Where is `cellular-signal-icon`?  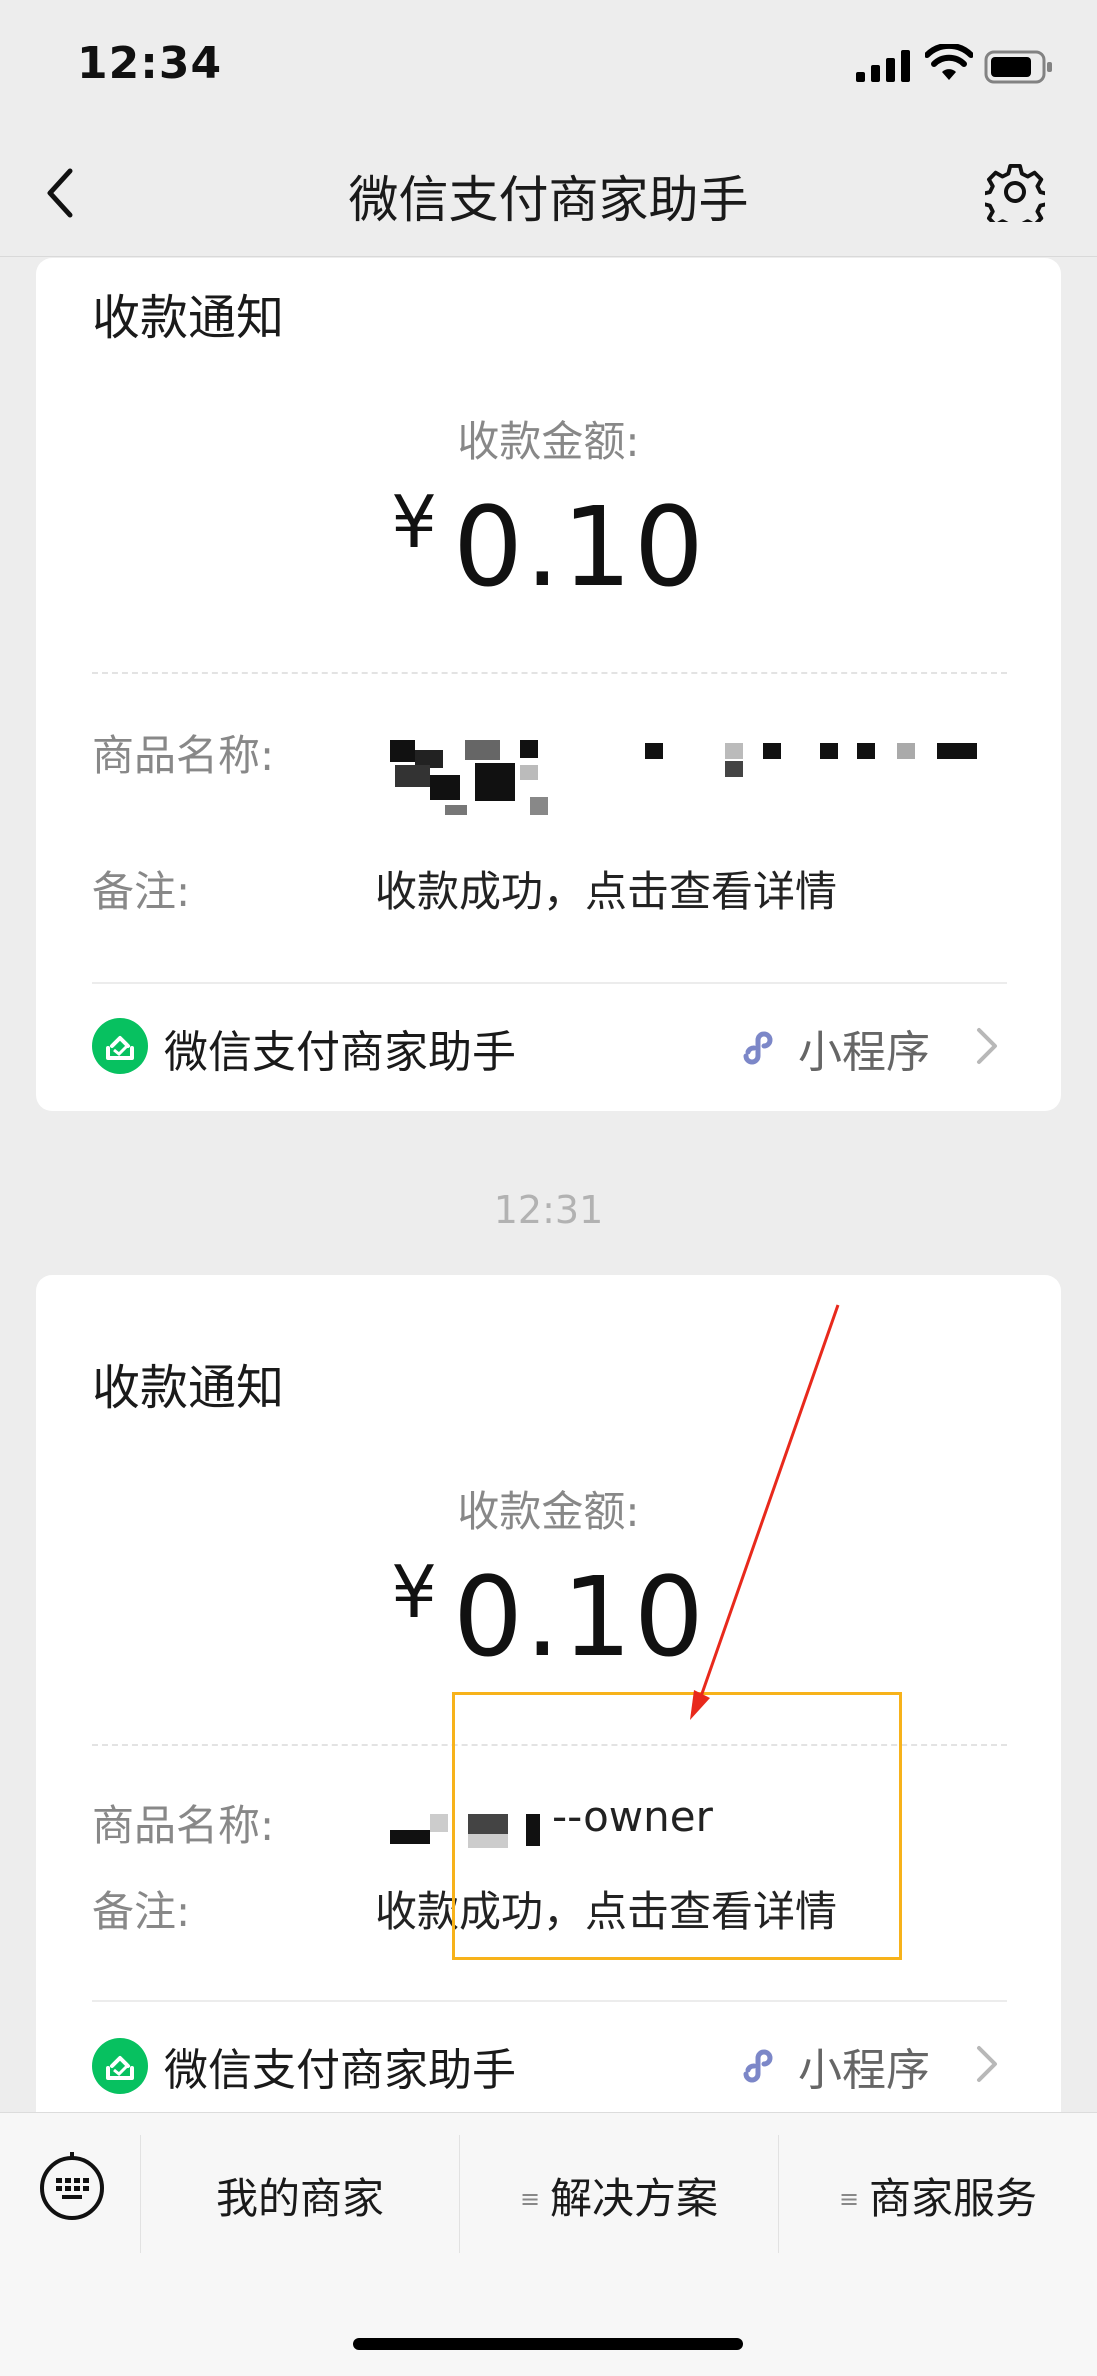 cellular-signal-icon is located at coordinates (883, 66).